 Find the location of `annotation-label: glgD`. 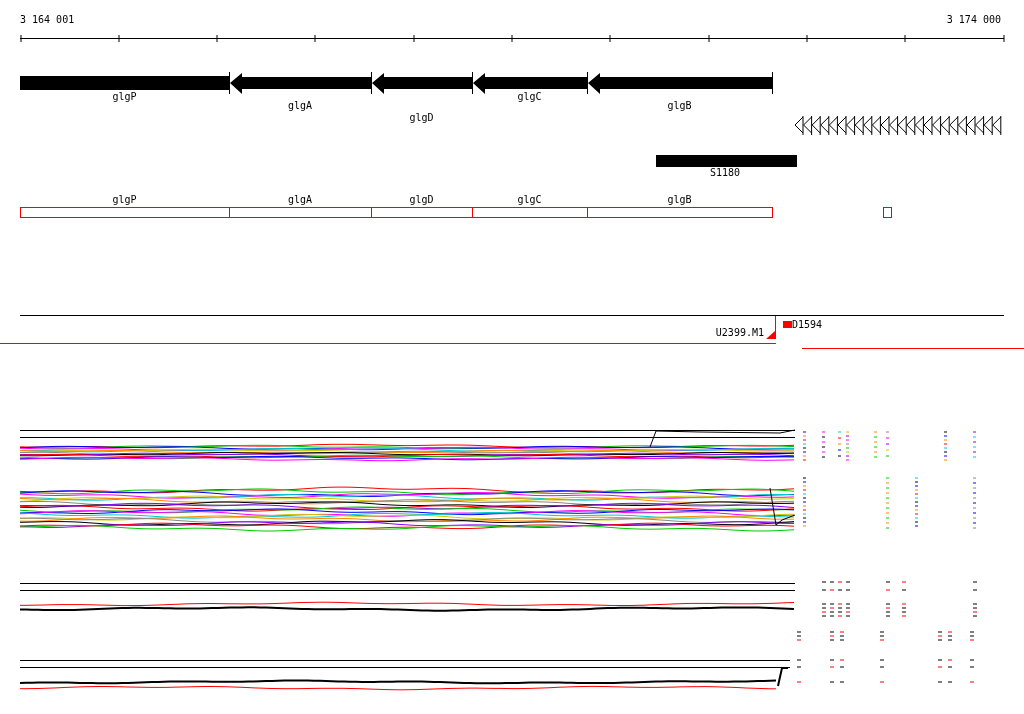

annotation-label: glgD is located at coordinates (421, 199).